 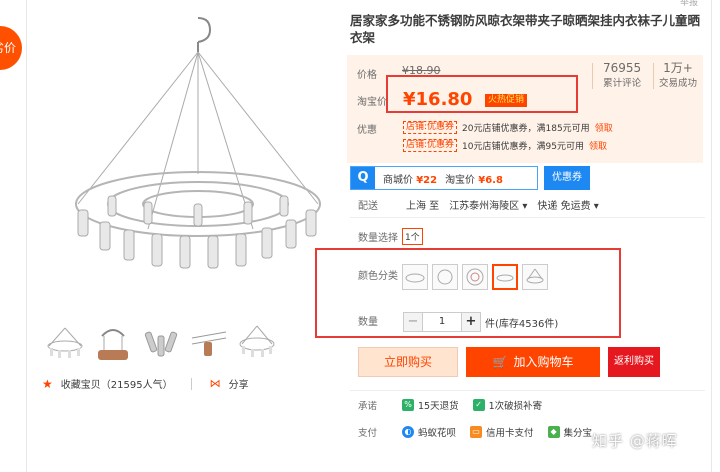 What do you see at coordinates (239, 383) in the screenshot?
I see `share-link: 分享` at bounding box center [239, 383].